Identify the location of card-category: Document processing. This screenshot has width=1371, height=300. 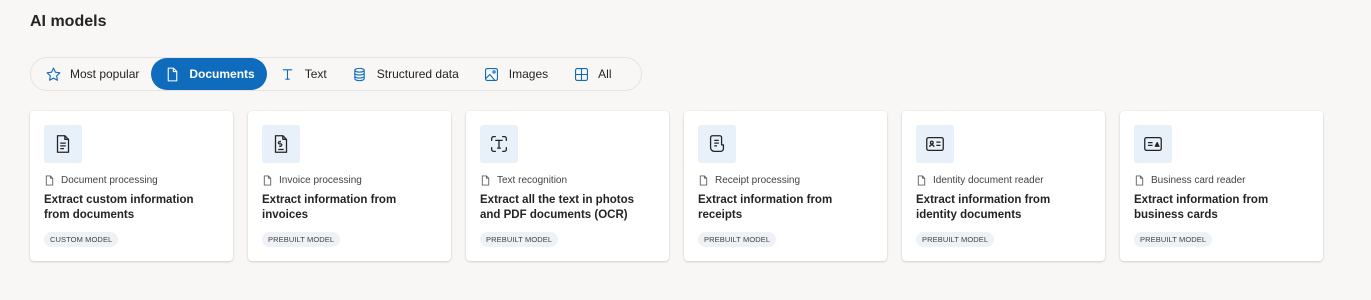
(131, 180).